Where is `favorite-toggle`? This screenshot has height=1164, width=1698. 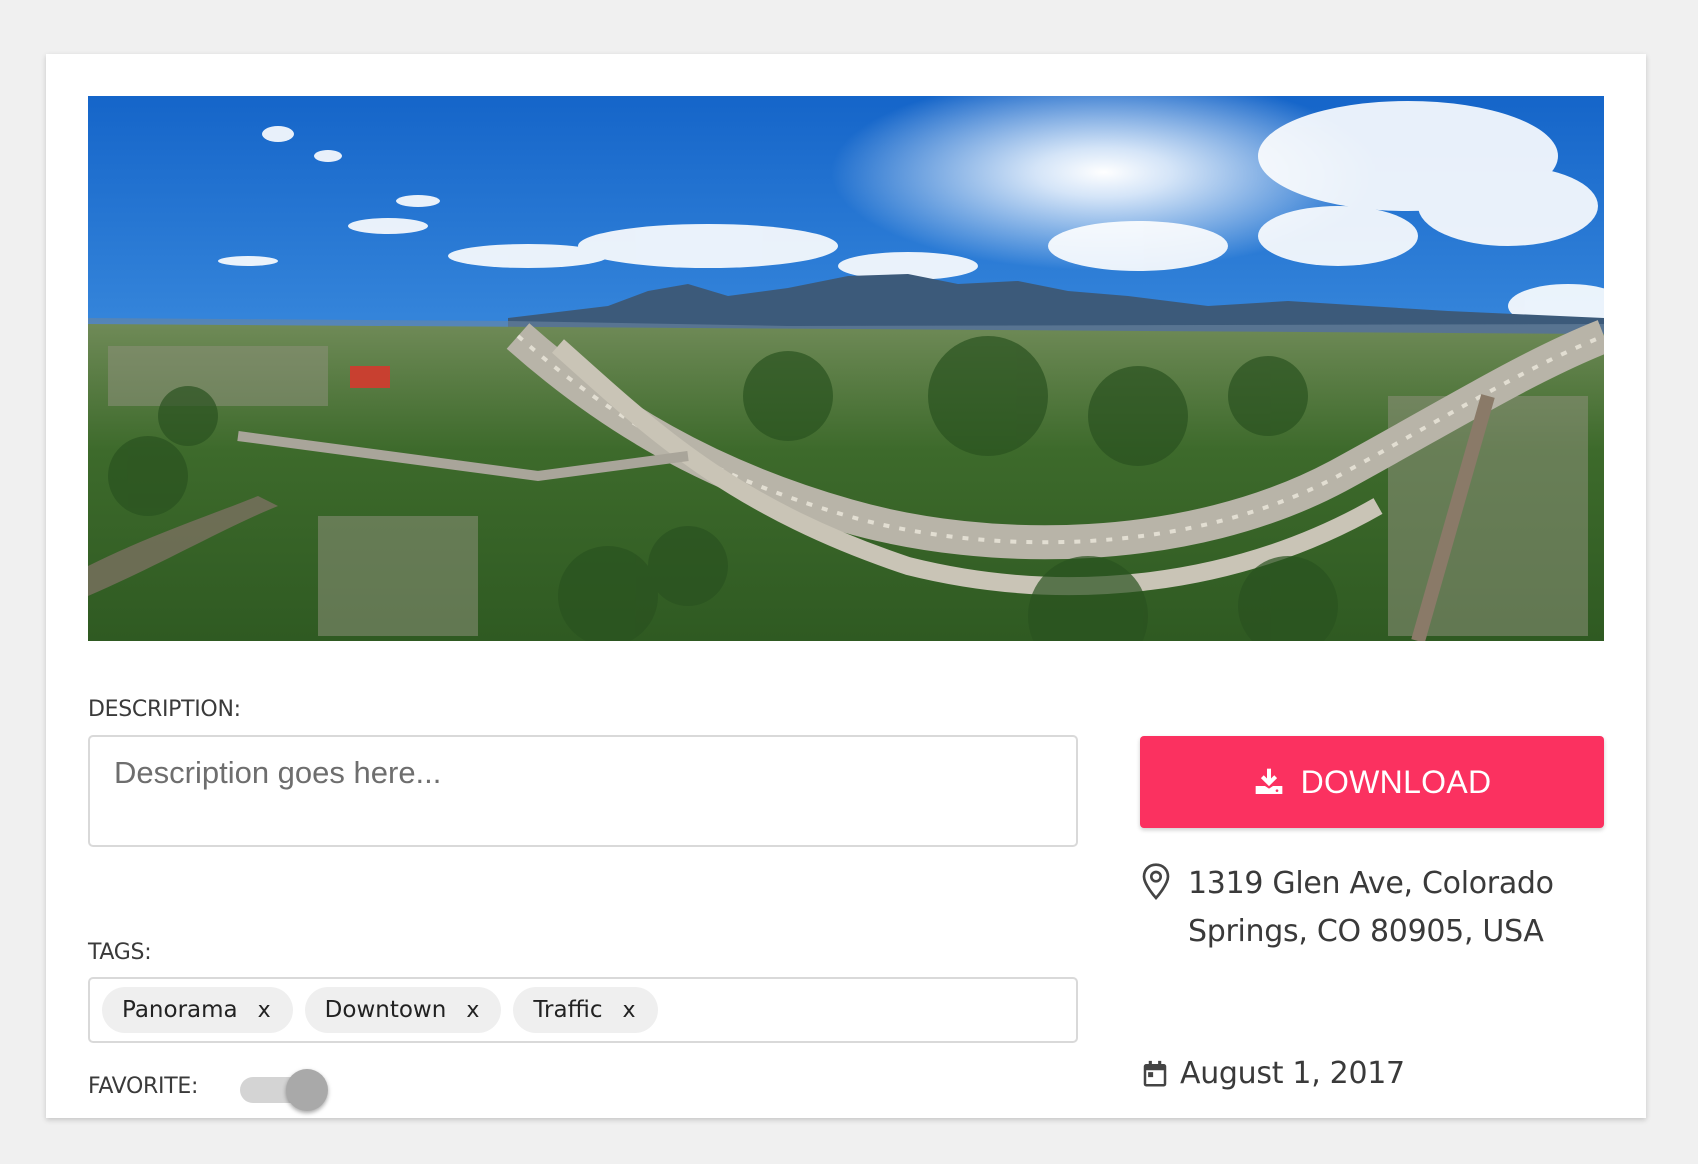
favorite-toggle is located at coordinates (285, 1090).